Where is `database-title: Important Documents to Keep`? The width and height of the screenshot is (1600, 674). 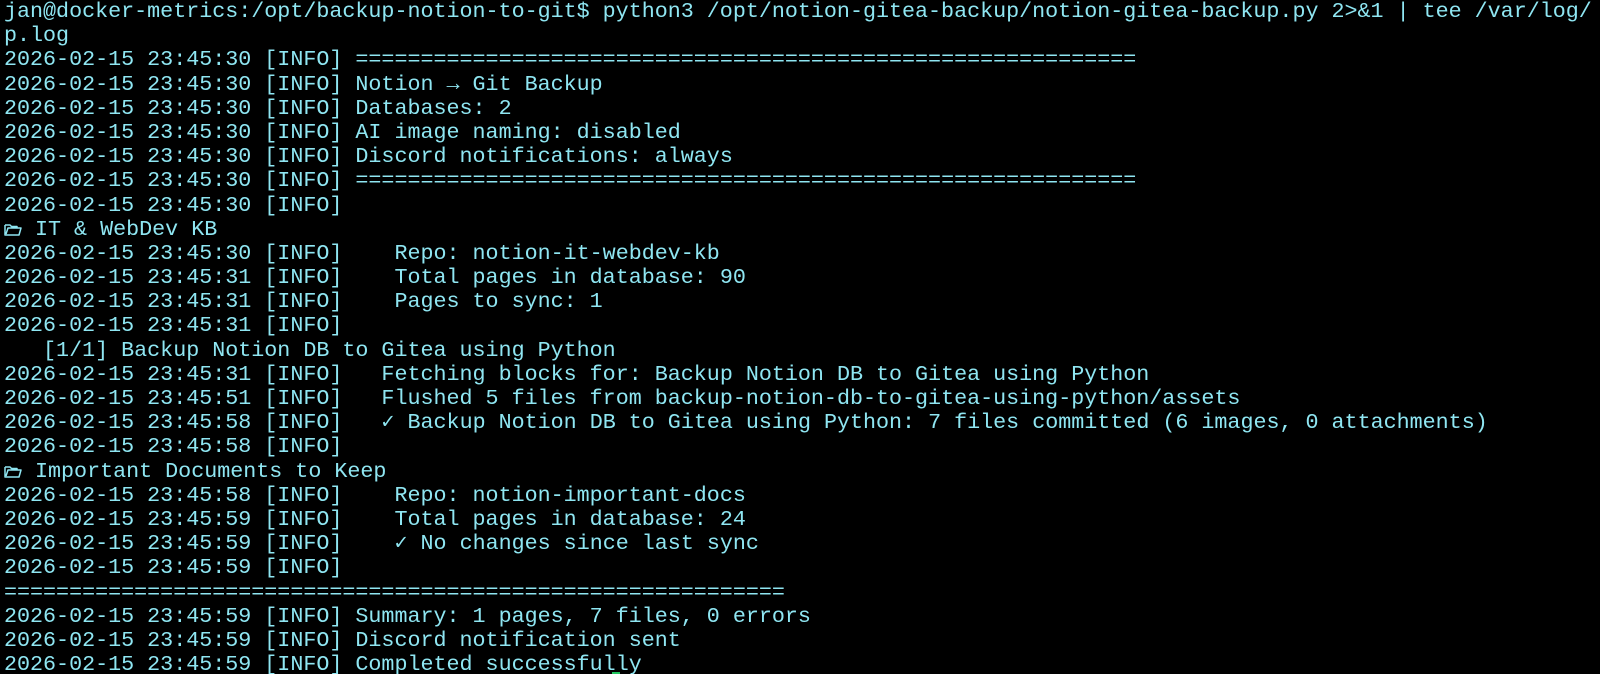
database-title: Important Documents to Keep is located at coordinates (204, 471).